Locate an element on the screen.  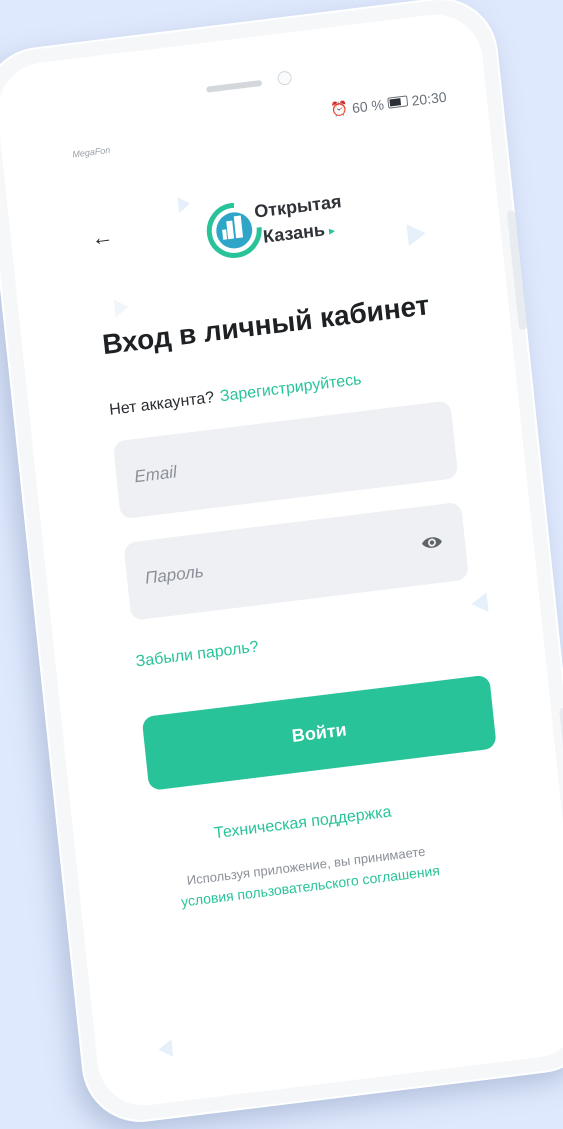
status-bar: ⏰ 60 % 20:30 is located at coordinates (388, 103).